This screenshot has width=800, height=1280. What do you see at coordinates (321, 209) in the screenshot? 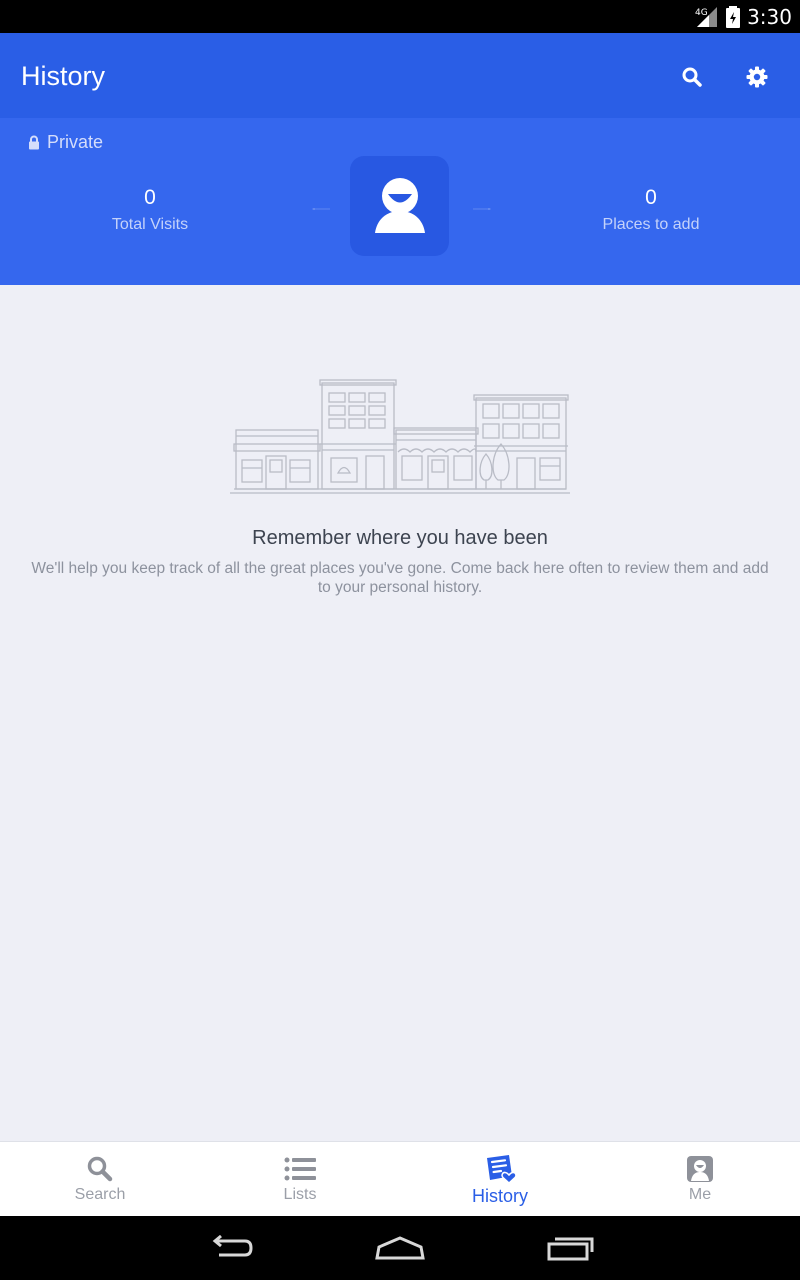
I see `connector-left` at bounding box center [321, 209].